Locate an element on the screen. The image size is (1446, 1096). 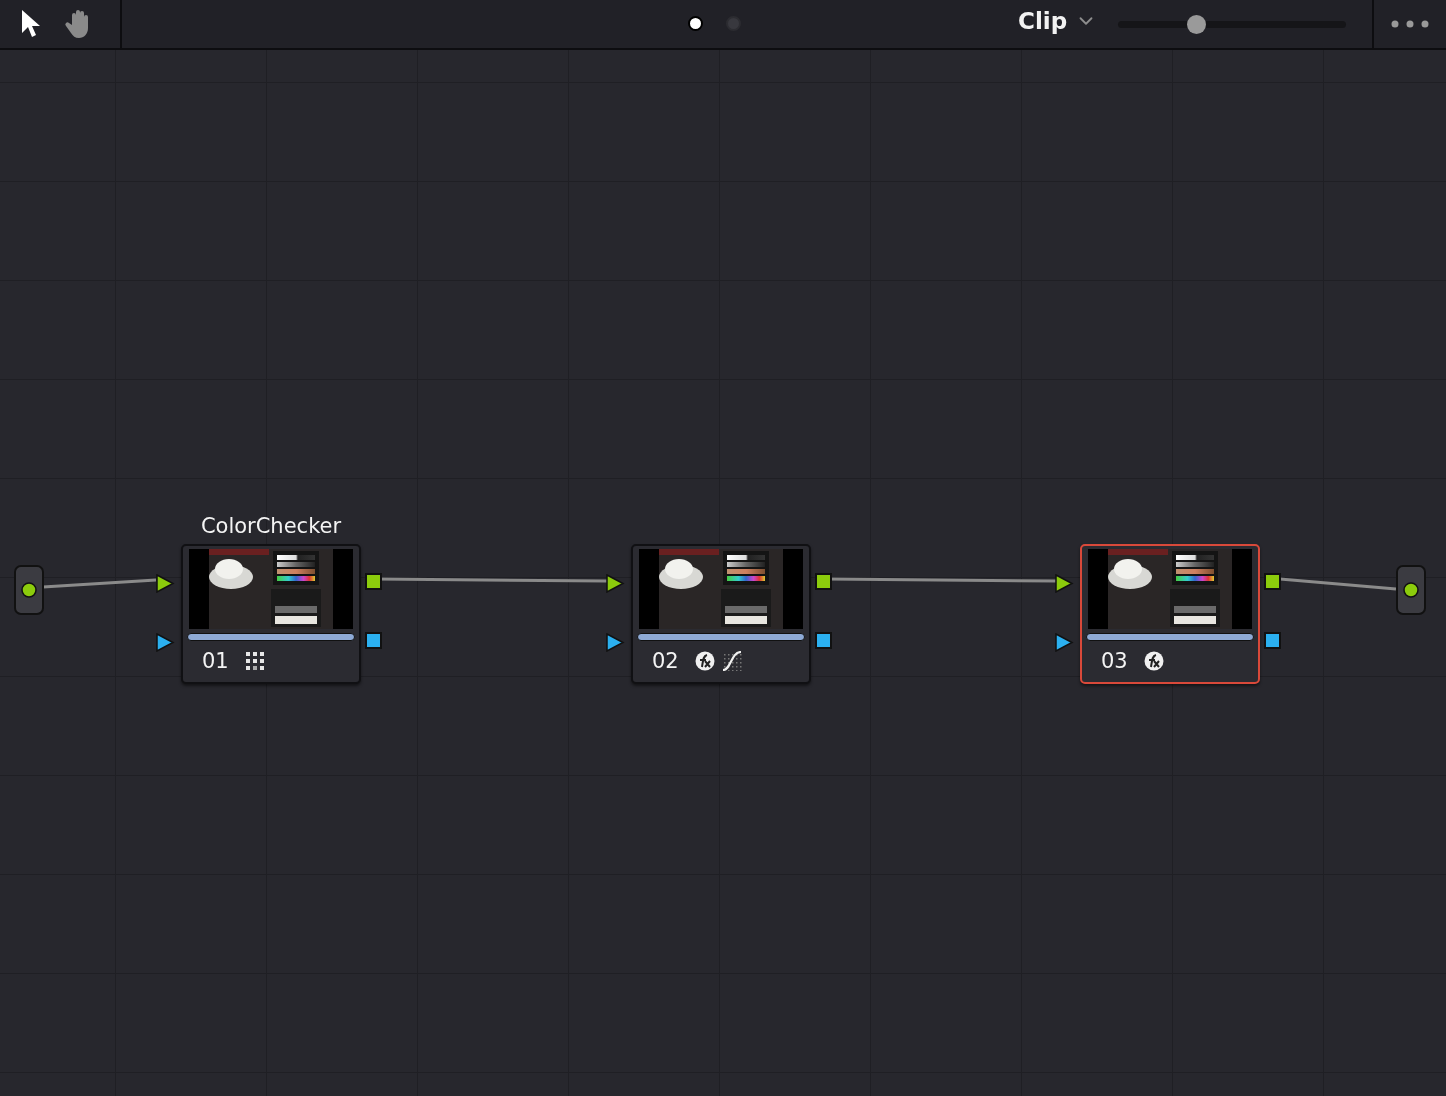
curve-icon is located at coordinates (731, 661).